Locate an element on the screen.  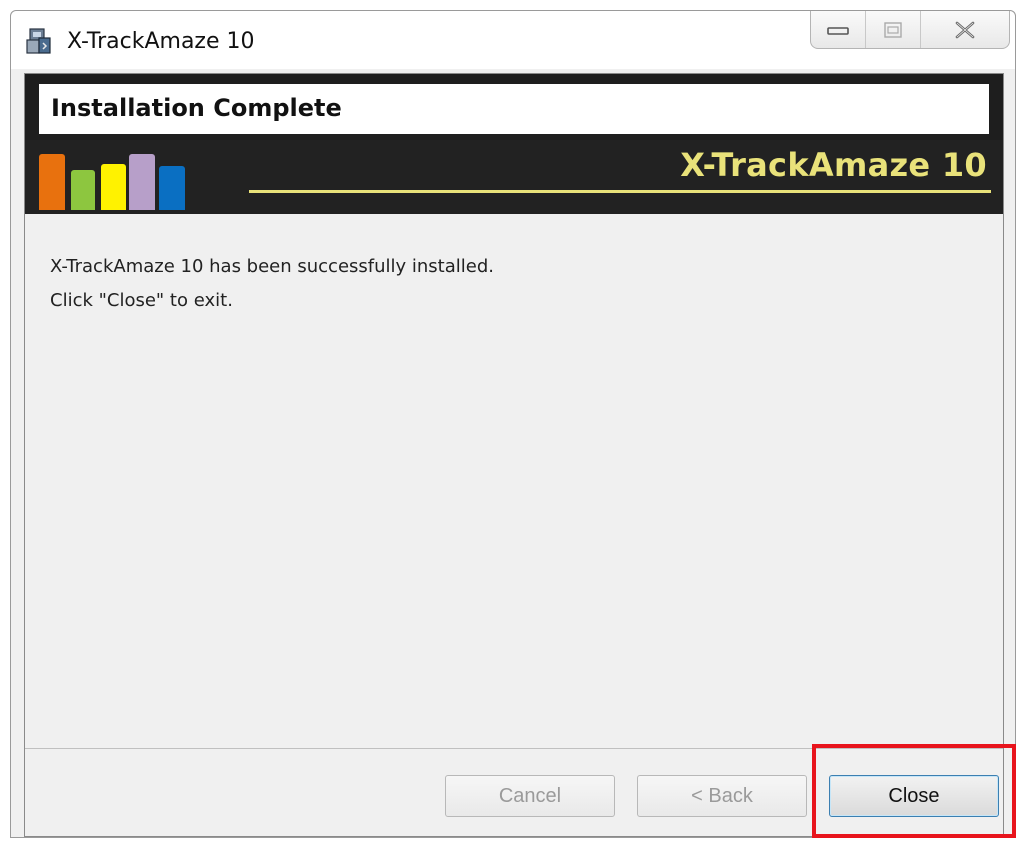
cancel-button: Cancel is located at coordinates (530, 796).